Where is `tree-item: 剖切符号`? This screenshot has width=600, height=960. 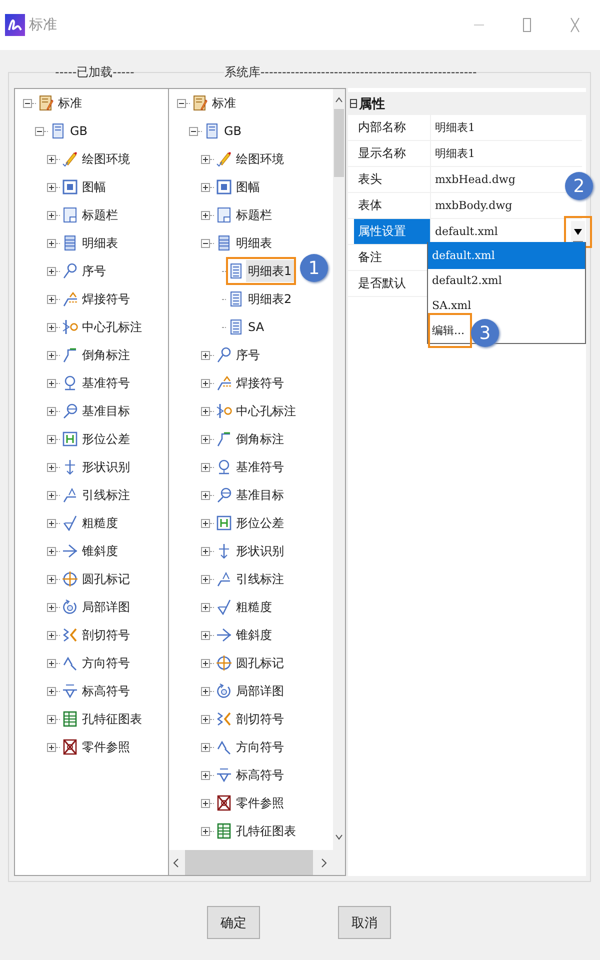
tree-item: 剖切符号 is located at coordinates (260, 719).